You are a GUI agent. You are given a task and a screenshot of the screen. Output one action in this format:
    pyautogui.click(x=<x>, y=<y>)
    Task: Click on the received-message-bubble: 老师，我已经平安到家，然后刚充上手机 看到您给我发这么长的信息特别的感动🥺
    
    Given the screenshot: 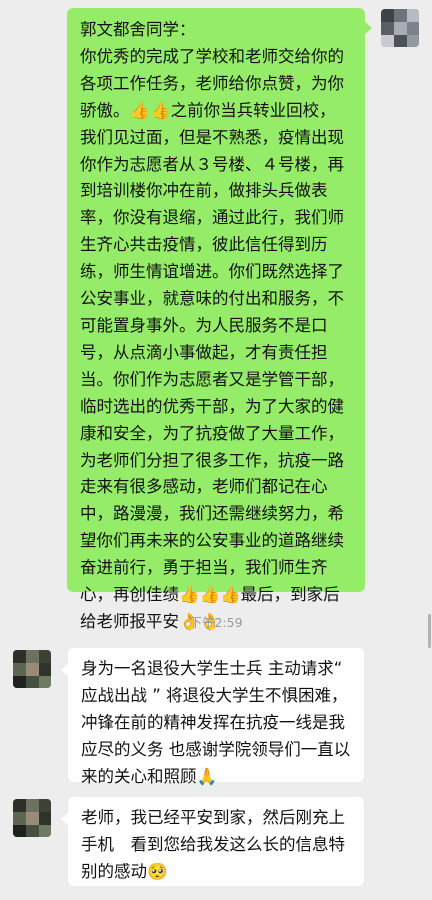 What is the action you would take?
    pyautogui.click(x=216, y=841)
    